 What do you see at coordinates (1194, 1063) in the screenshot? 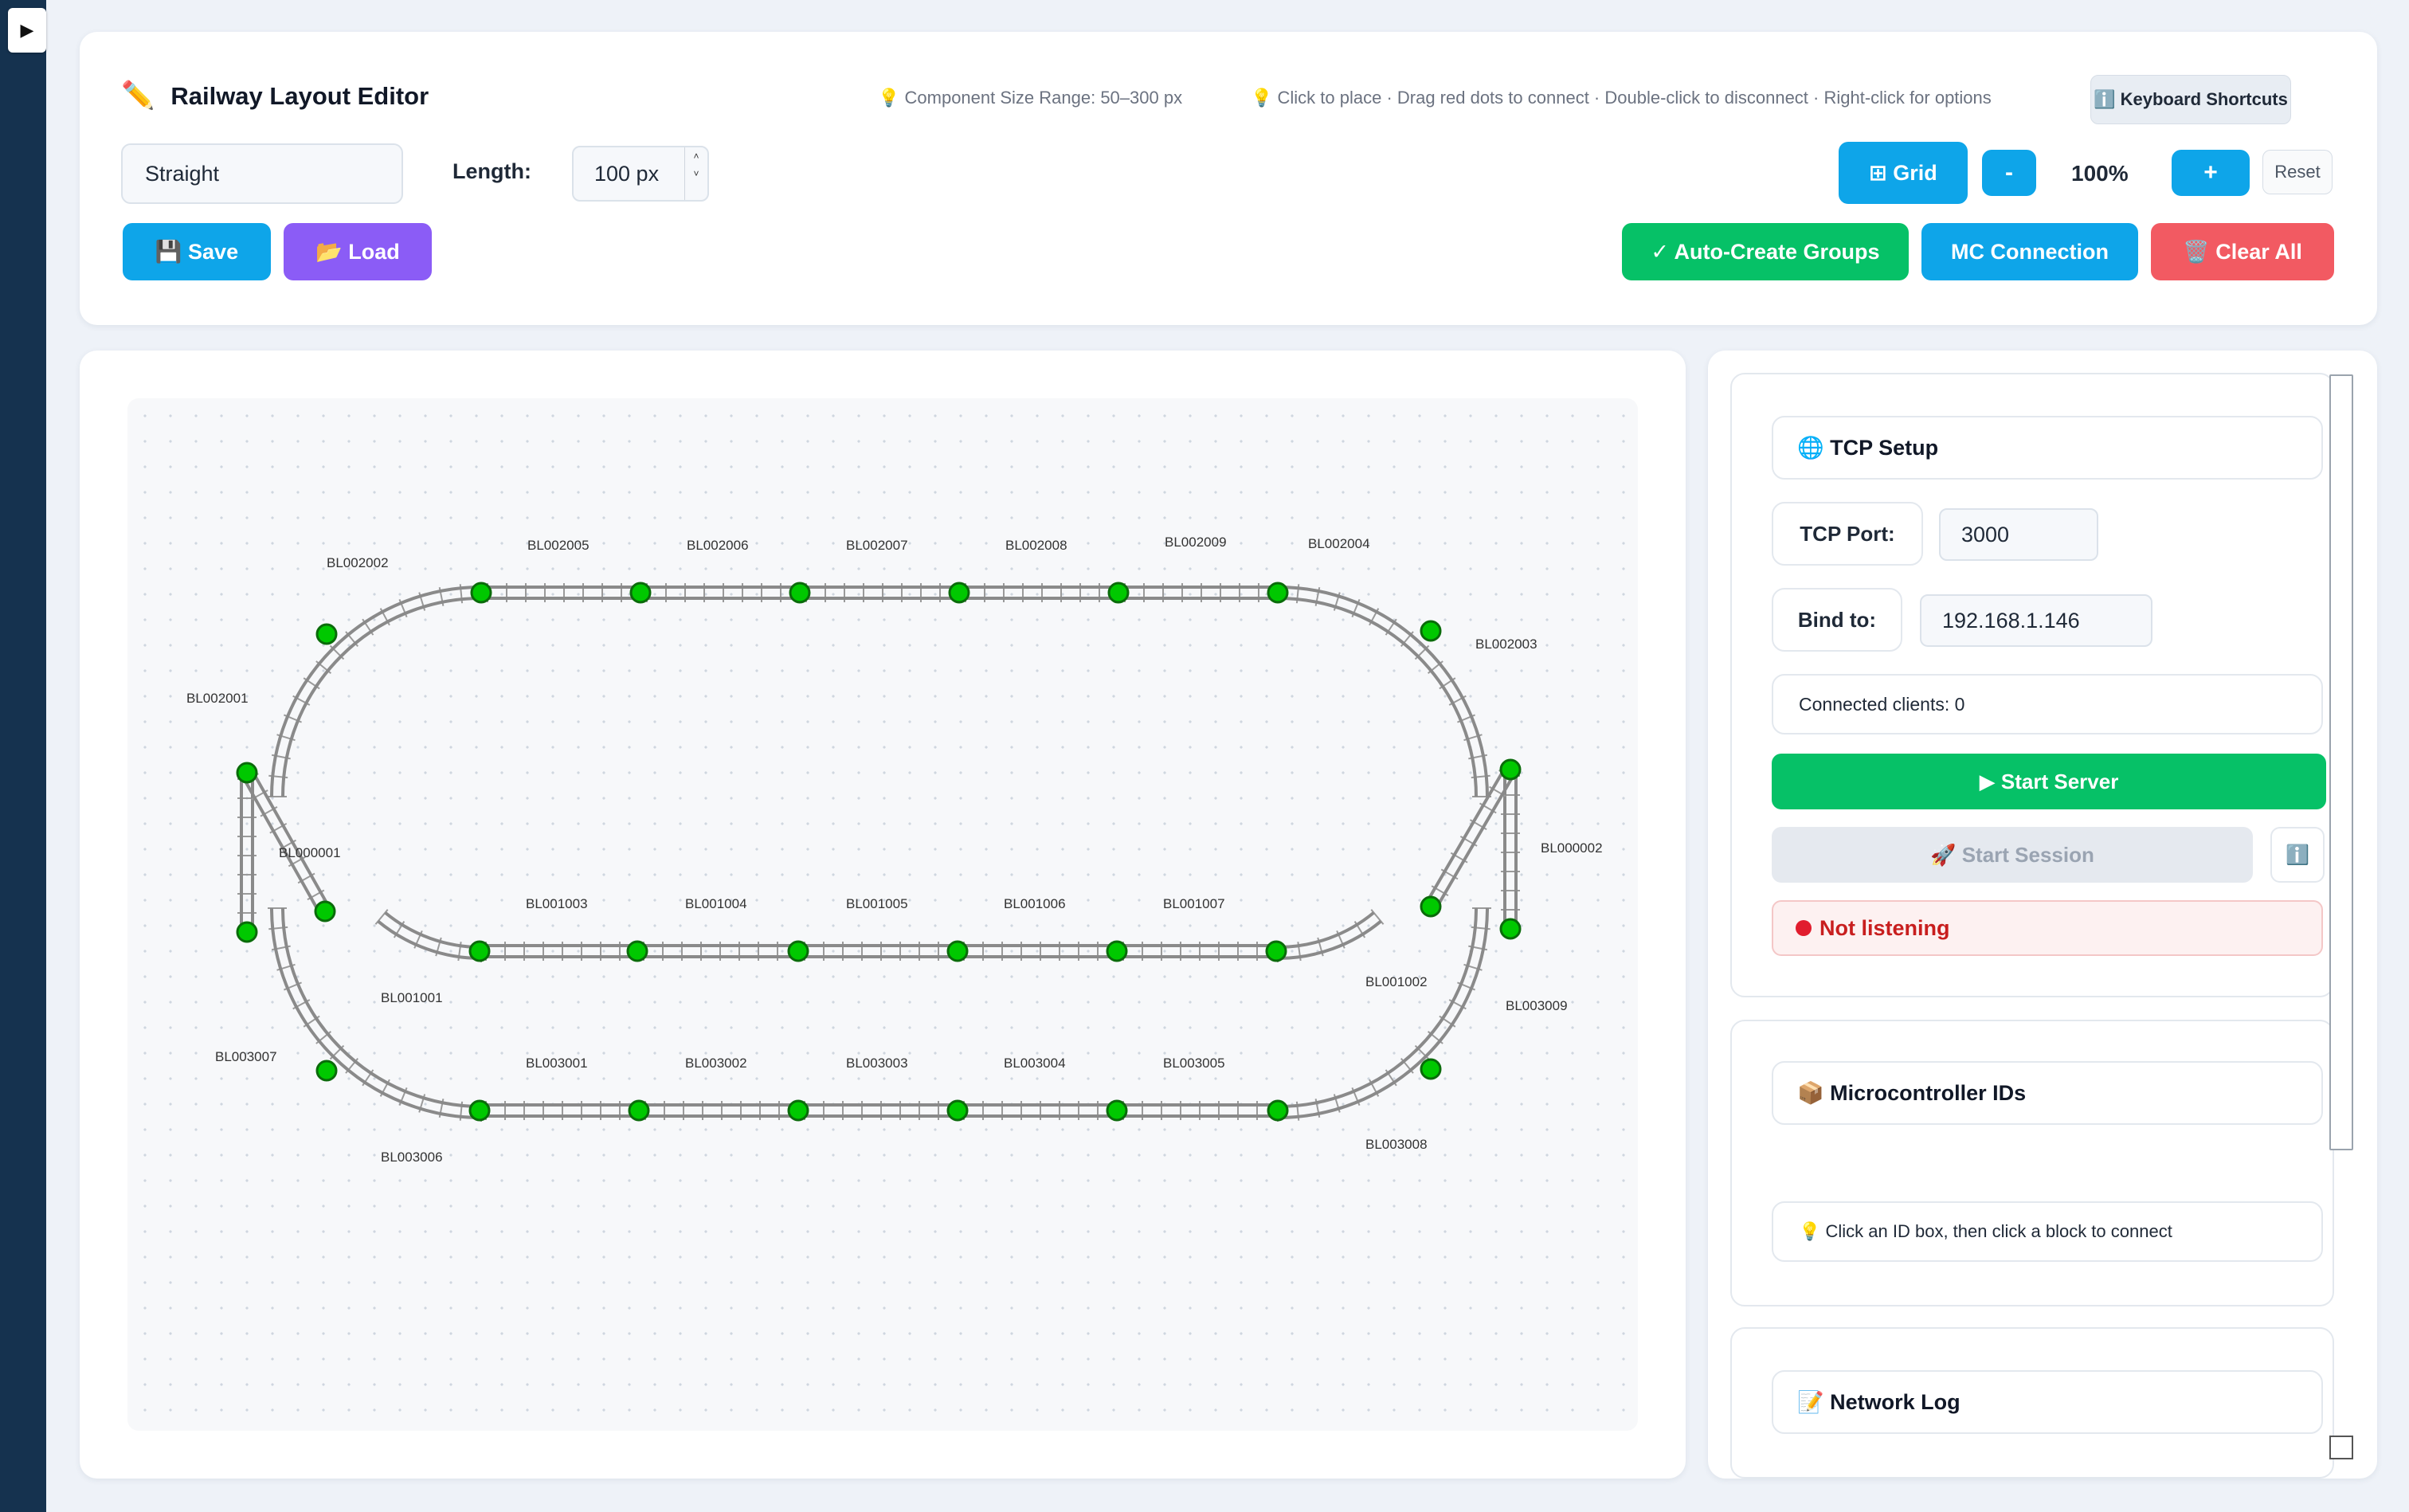
I see `block-label: BL003005` at bounding box center [1194, 1063].